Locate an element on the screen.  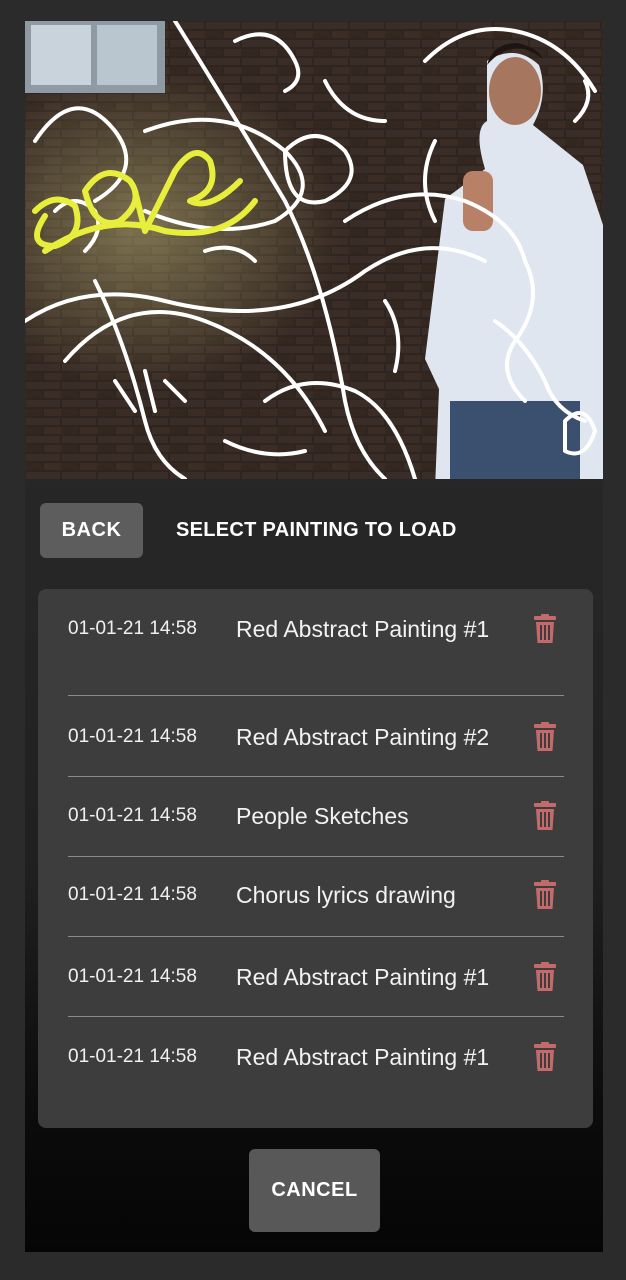
painting-list-item: 01-01-21 14:58 Chorus lyrics drawing is located at coordinates (316, 895).